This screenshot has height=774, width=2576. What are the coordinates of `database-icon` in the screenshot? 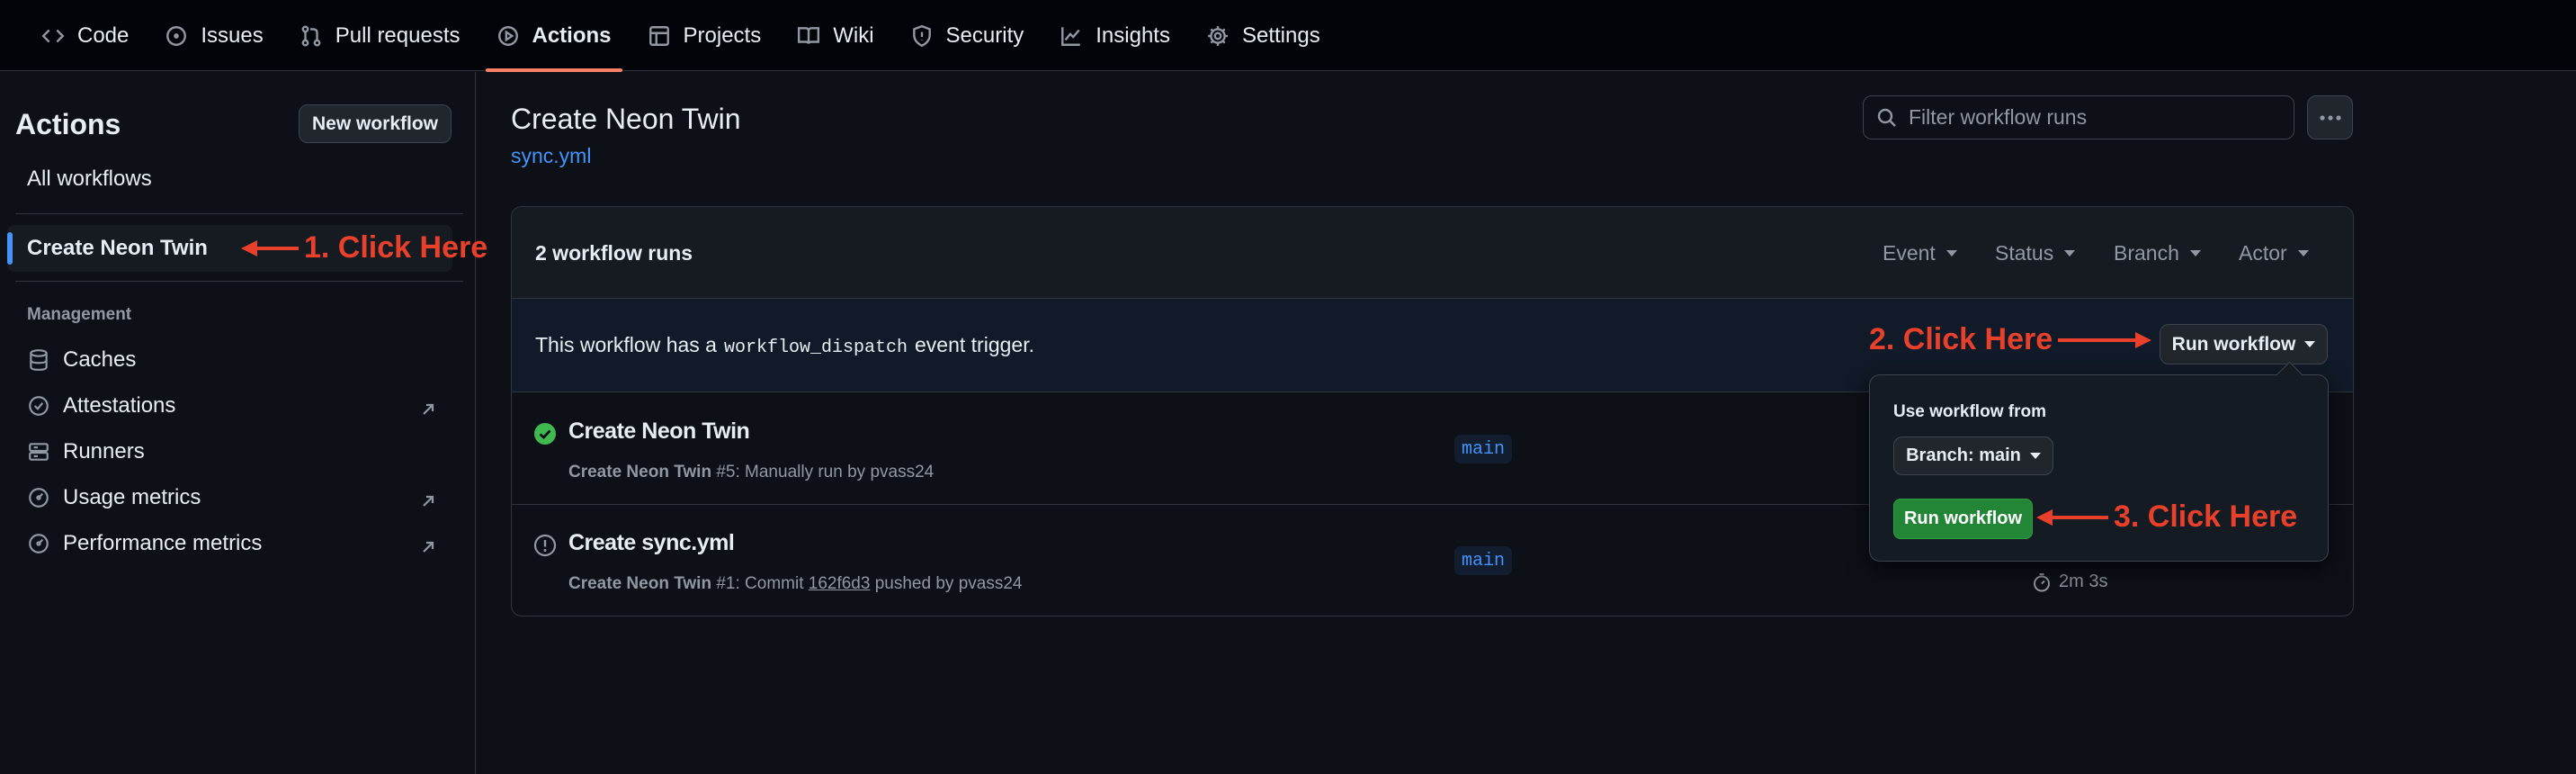 It's located at (39, 360).